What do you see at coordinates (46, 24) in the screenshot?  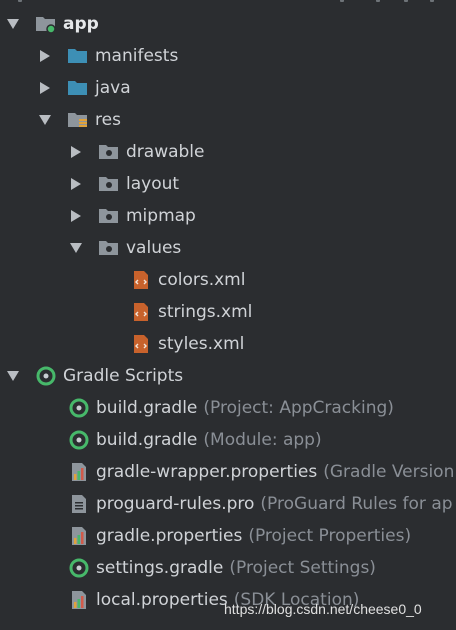 I see `module-folder-icon` at bounding box center [46, 24].